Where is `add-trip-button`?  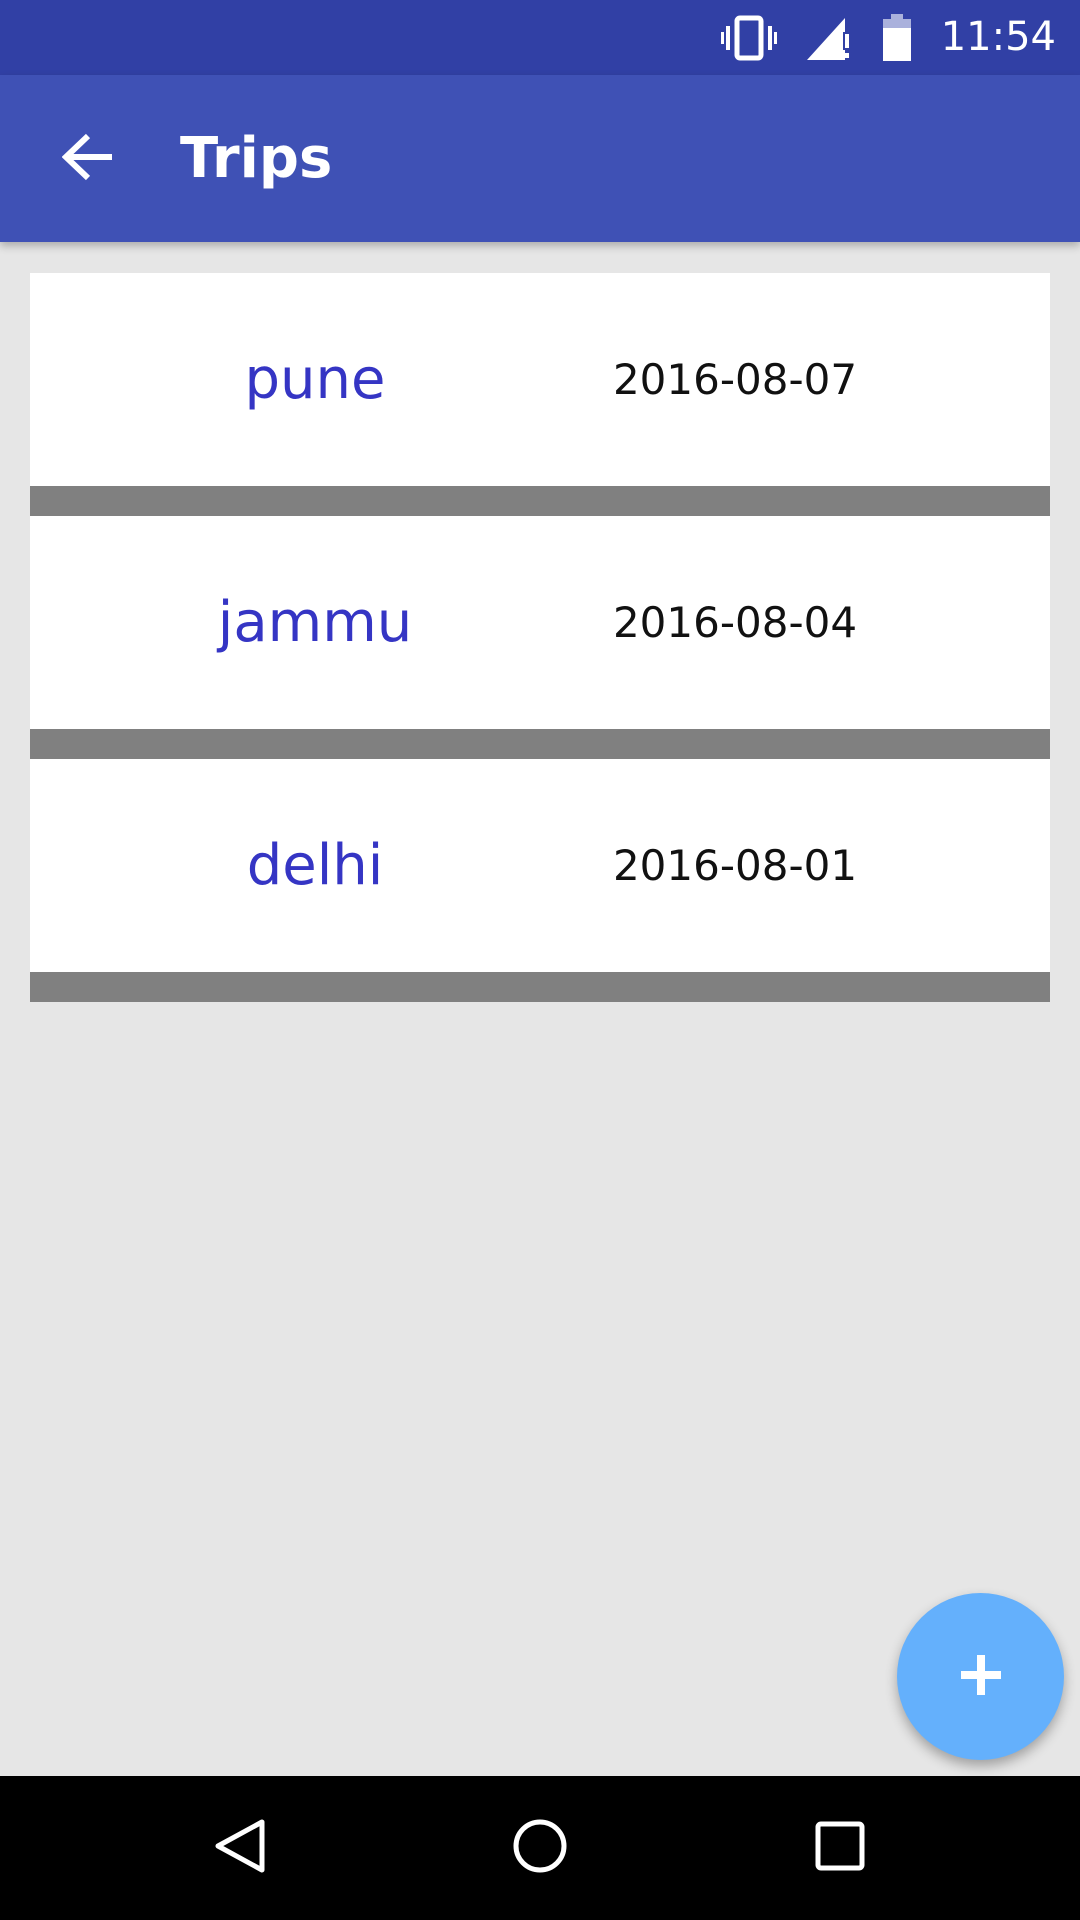
add-trip-button is located at coordinates (980, 1676).